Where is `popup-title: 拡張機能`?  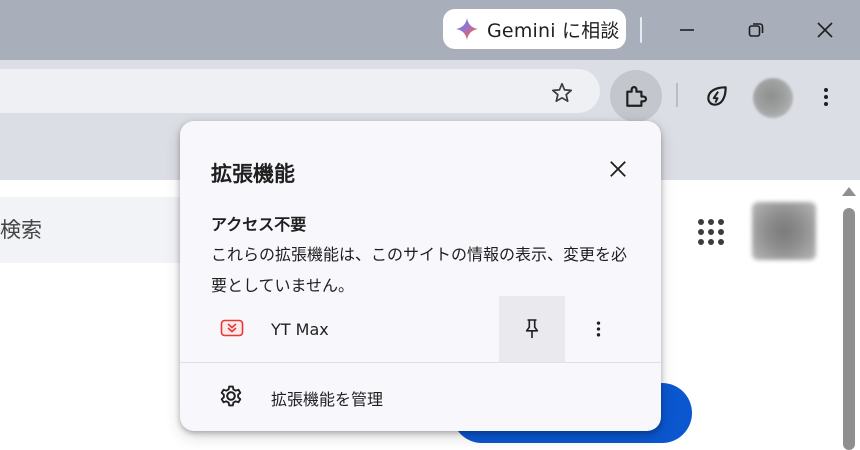 popup-title: 拡張機能 is located at coordinates (253, 174).